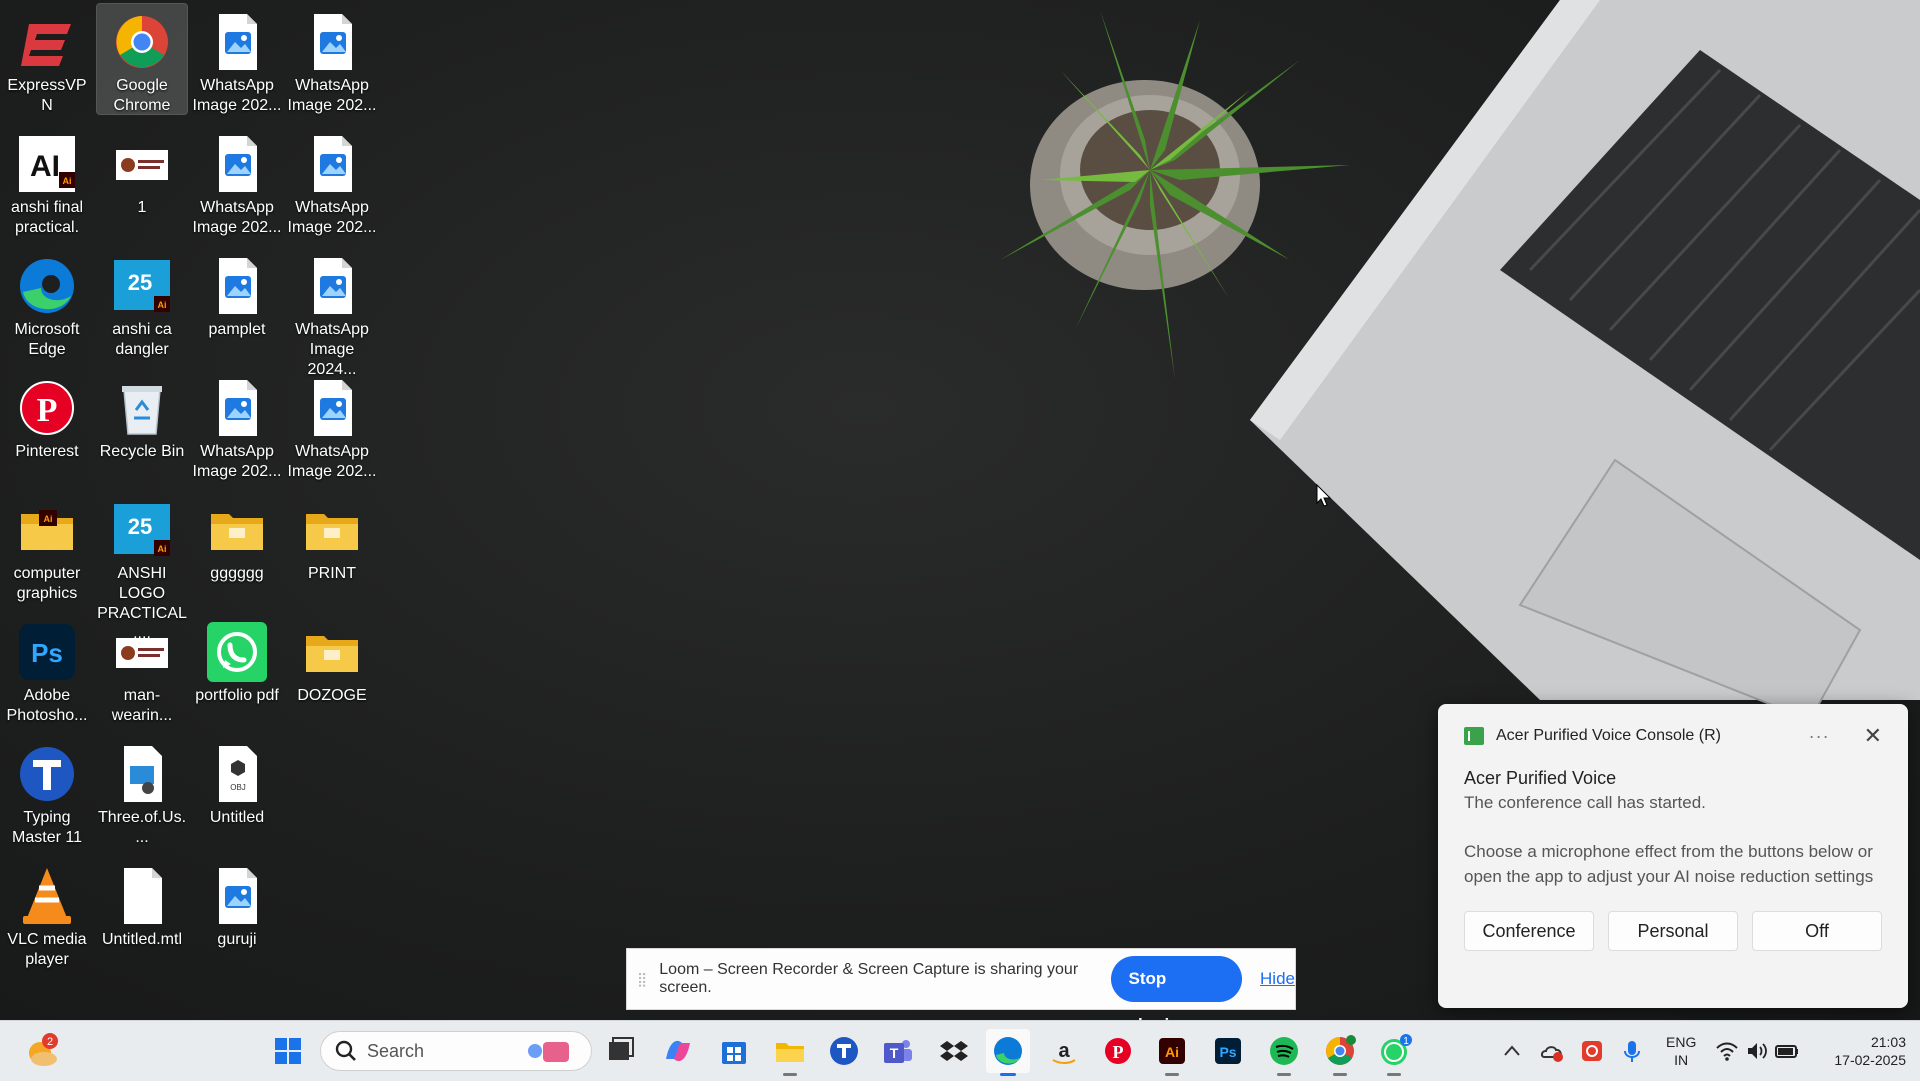 The image size is (1920, 1081). I want to click on desktop-icon-google-chrome: Google Chrome, so click(142, 59).